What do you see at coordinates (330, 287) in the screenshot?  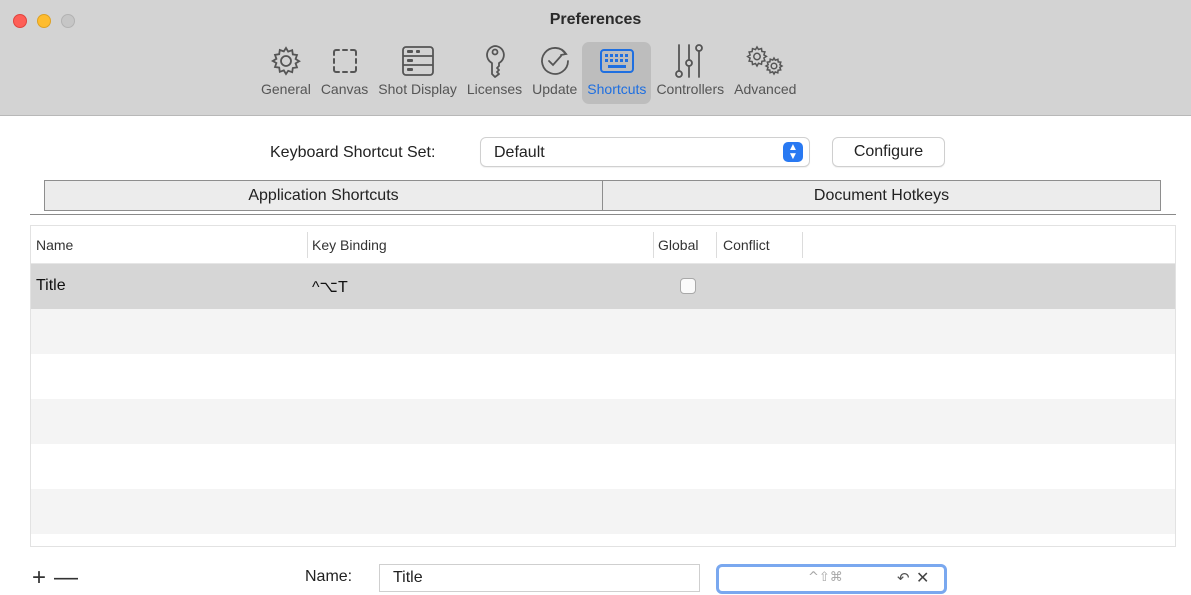 I see `row-key-binding: ^⌥T` at bounding box center [330, 287].